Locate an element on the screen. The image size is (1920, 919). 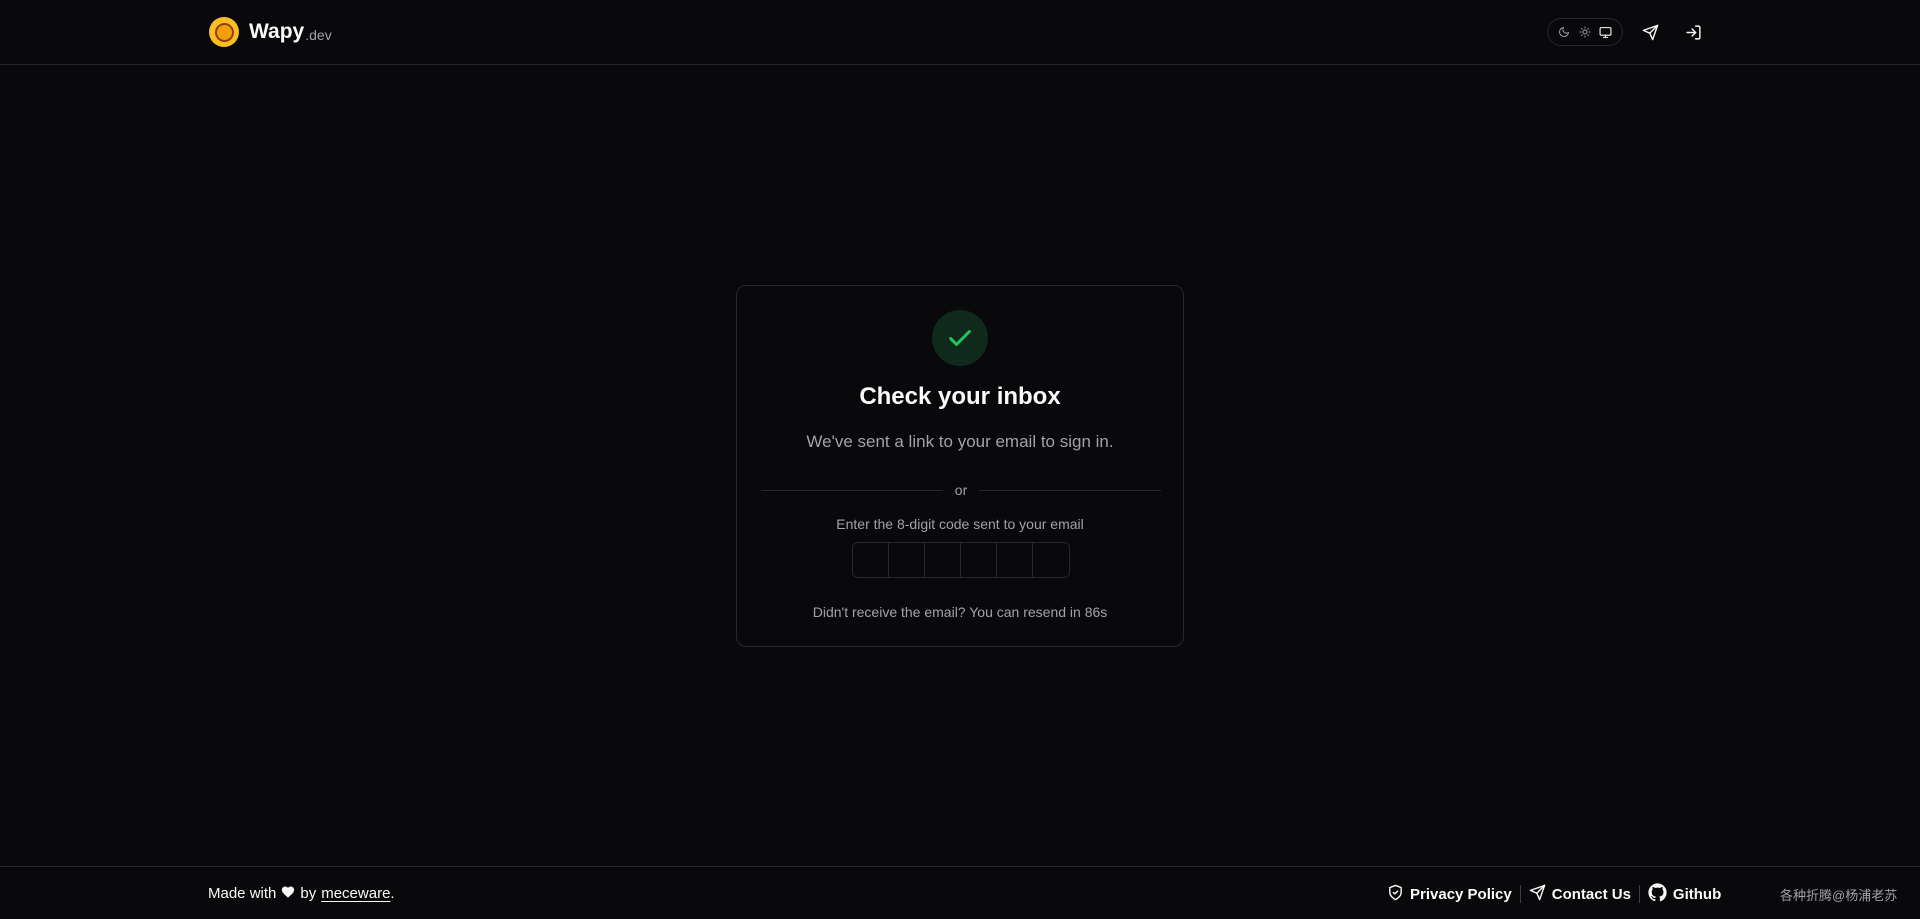
github-label: Github is located at coordinates (1697, 894).